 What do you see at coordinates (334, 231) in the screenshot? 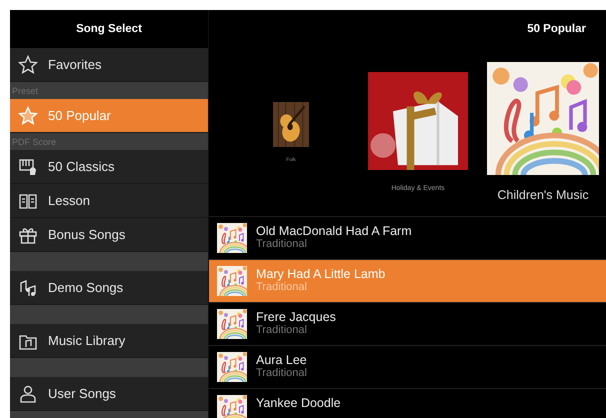
I see `song-title: Old MacDonald Had A Farm` at bounding box center [334, 231].